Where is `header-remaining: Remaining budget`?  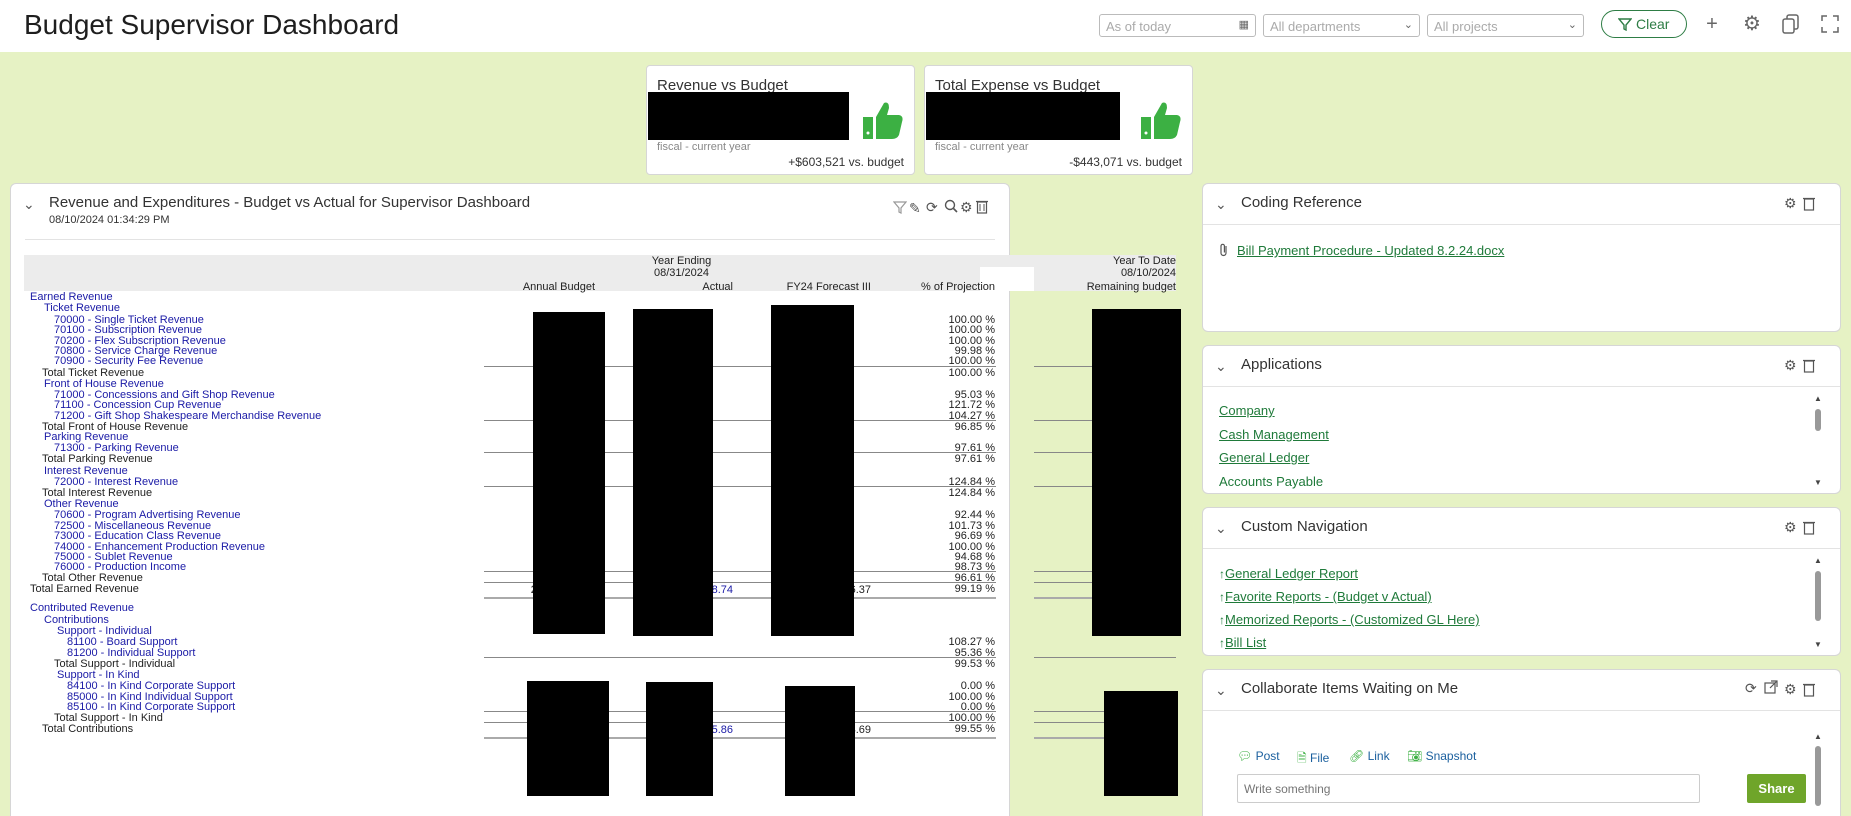 header-remaining: Remaining budget is located at coordinates (1131, 287).